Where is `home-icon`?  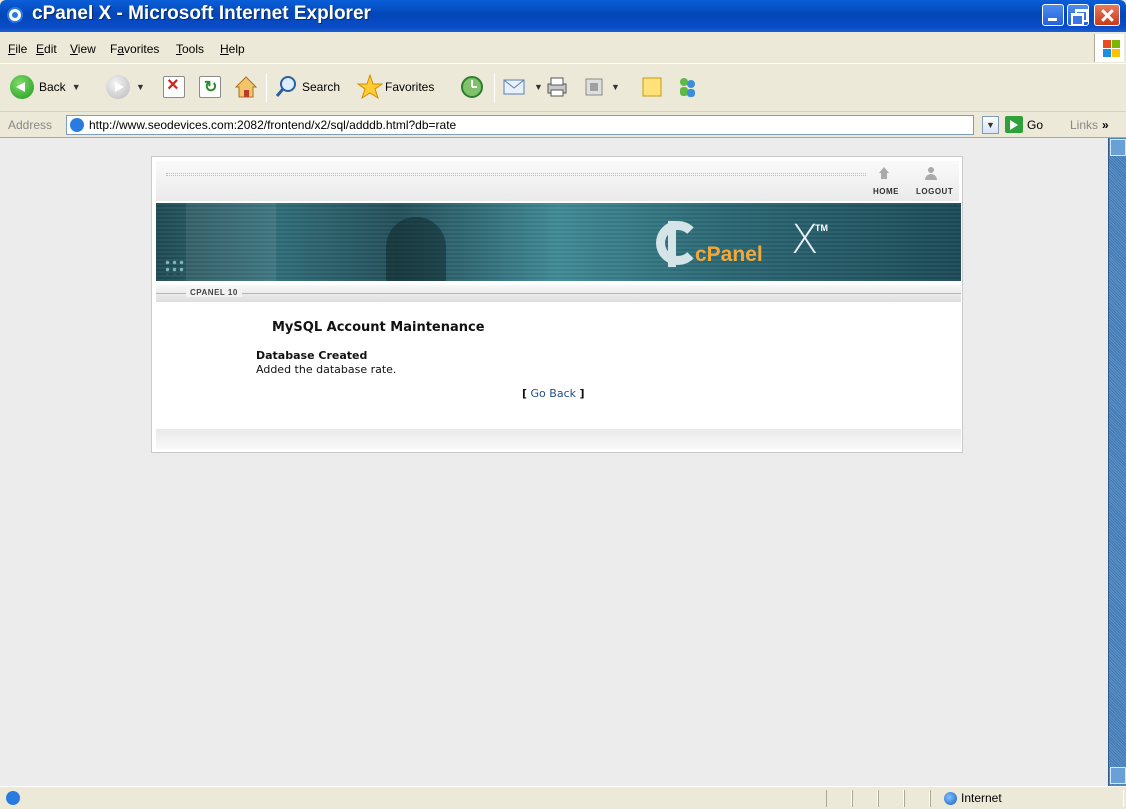
home-icon is located at coordinates (246, 87).